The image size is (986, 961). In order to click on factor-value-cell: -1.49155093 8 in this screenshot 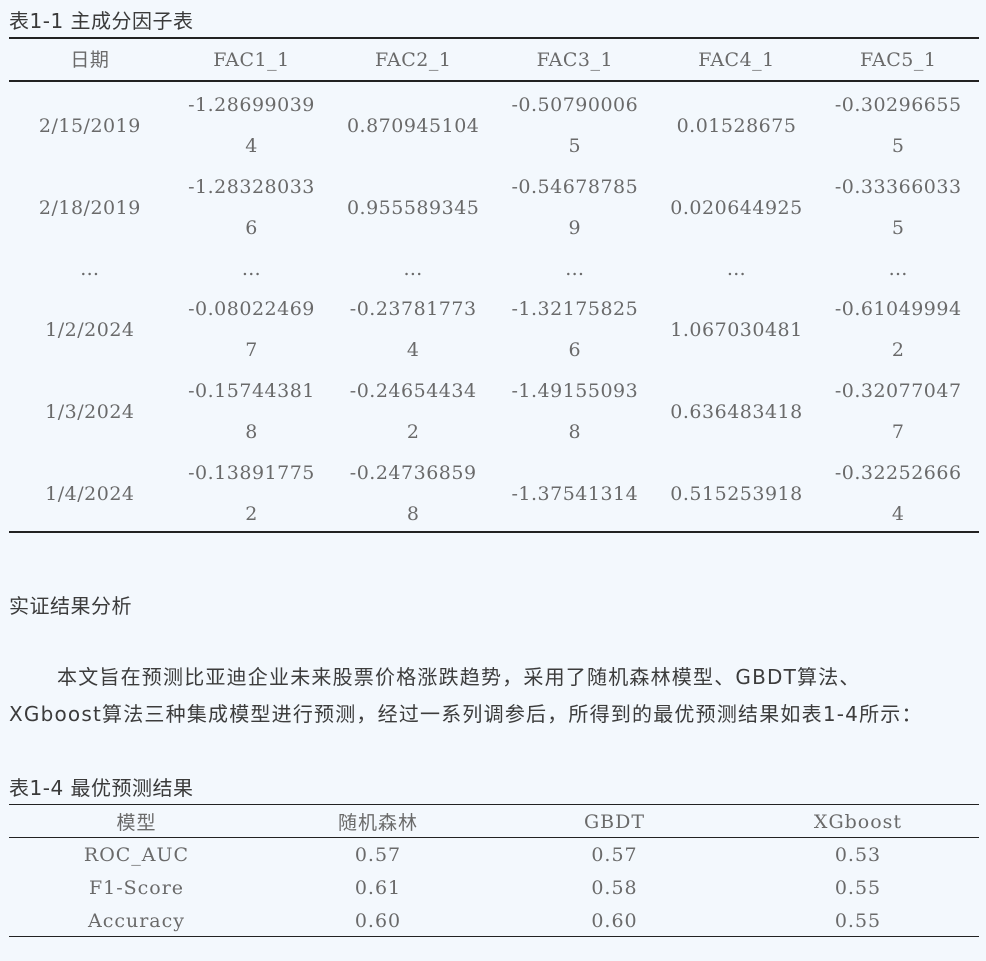, I will do `click(575, 411)`.